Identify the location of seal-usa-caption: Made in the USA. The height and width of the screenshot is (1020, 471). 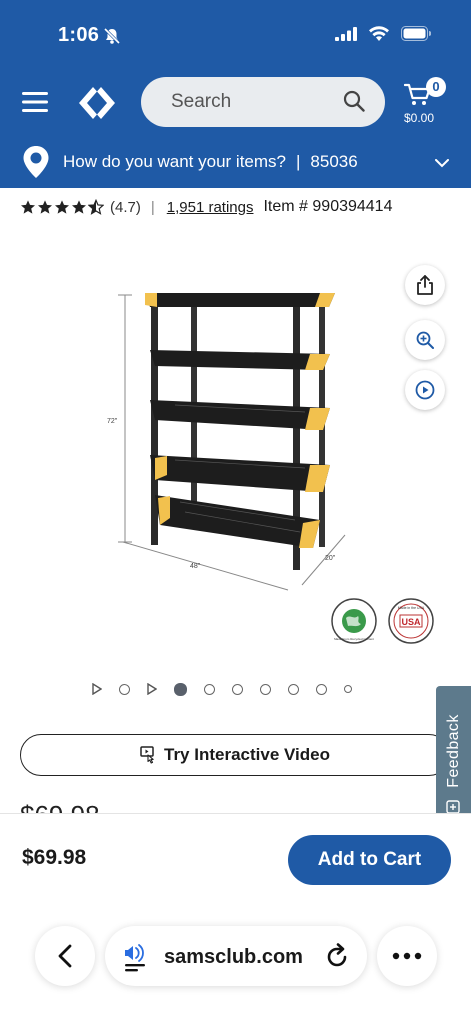
(411, 608).